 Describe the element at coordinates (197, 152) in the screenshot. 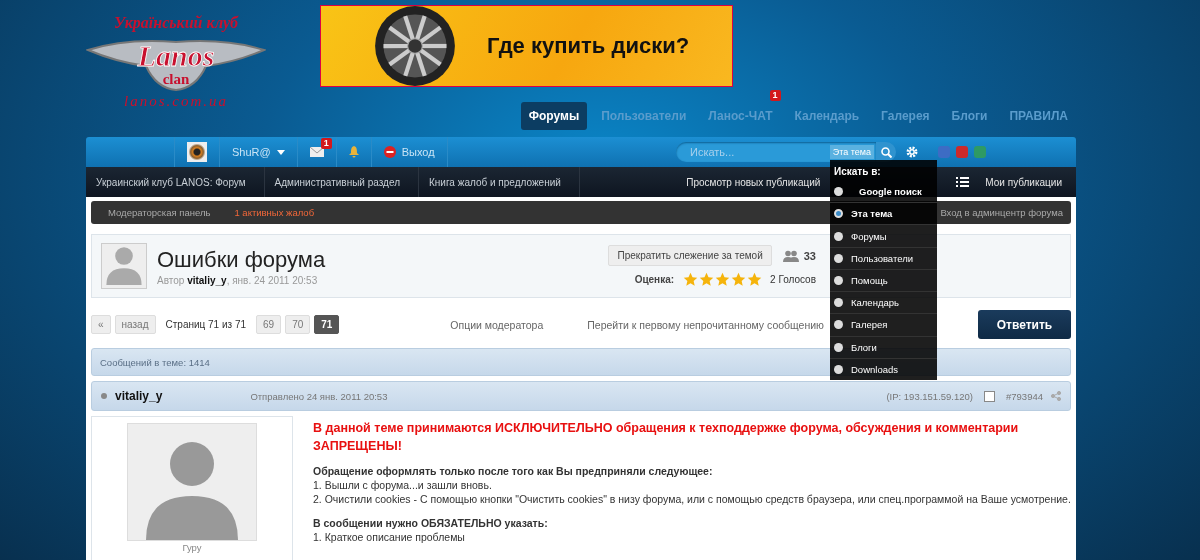

I see `user-avatar` at that location.